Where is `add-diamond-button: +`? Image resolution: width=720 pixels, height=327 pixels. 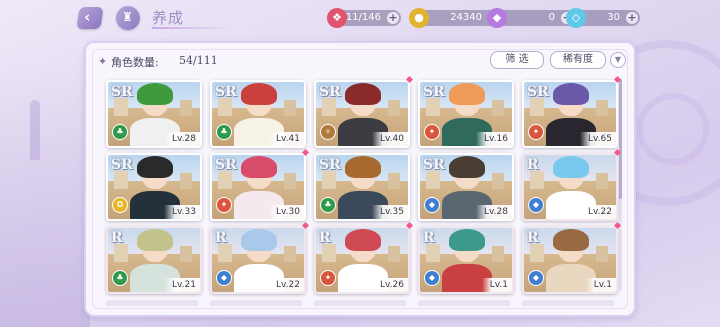 add-diamond-button: + is located at coordinates (632, 18).